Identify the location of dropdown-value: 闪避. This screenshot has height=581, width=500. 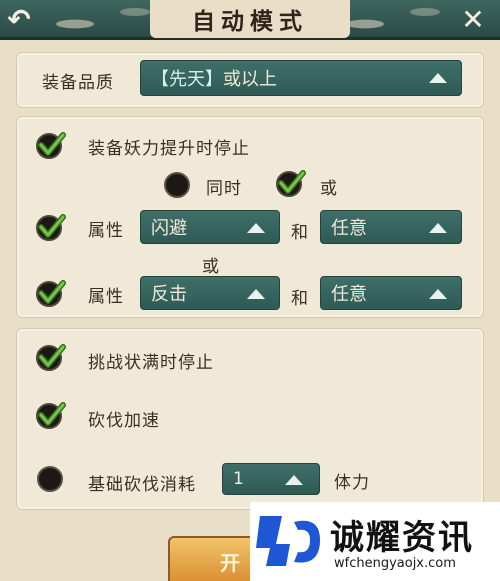
(169, 228).